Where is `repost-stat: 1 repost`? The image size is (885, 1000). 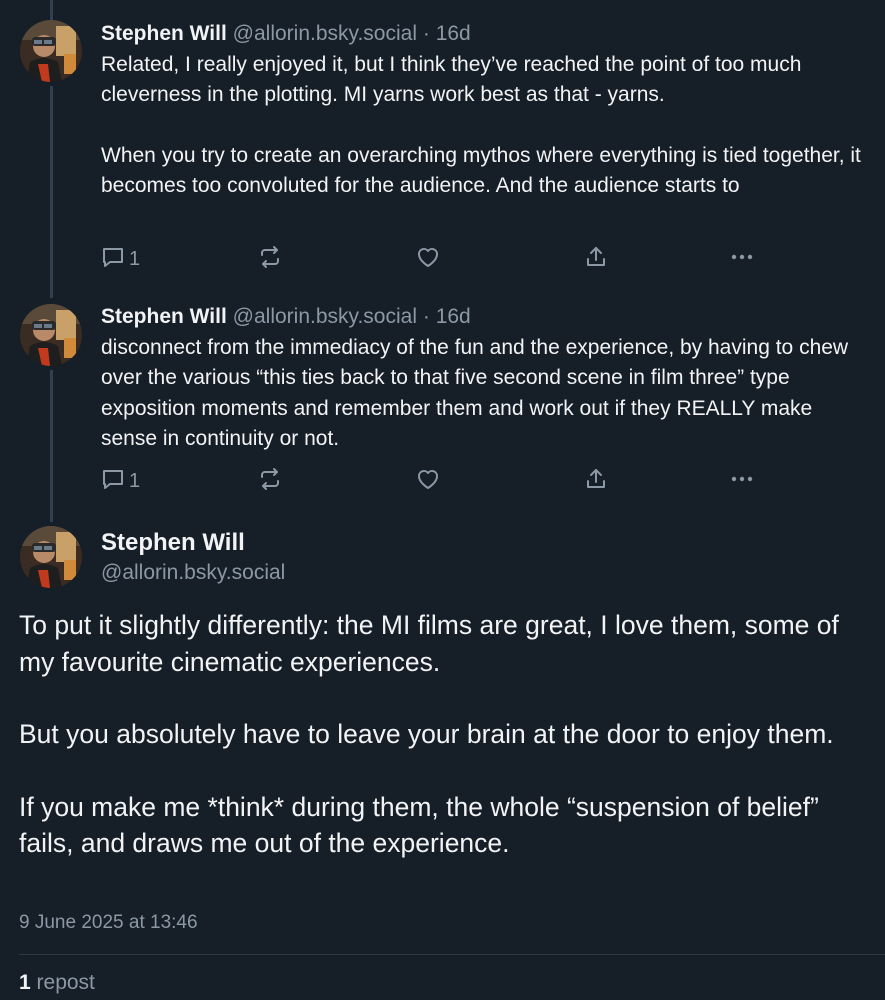 repost-stat: 1 repost is located at coordinates (57, 983).